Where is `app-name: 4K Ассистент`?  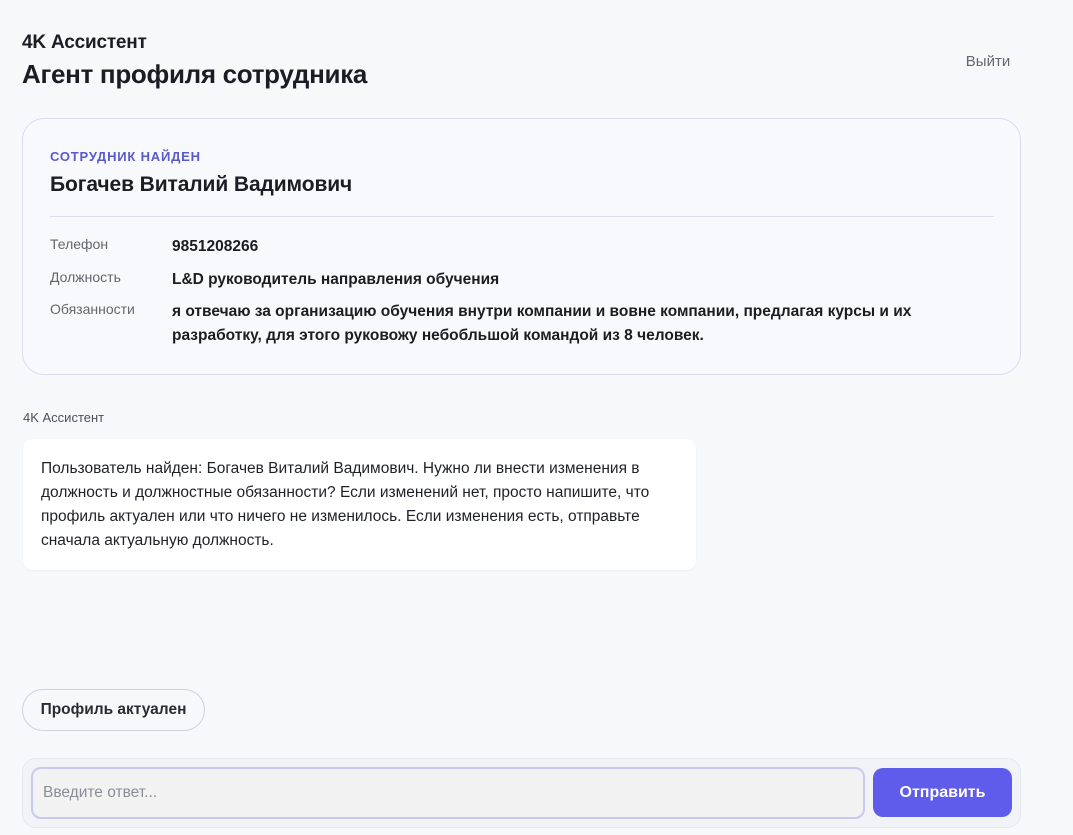 app-name: 4K Ассистент is located at coordinates (84, 42).